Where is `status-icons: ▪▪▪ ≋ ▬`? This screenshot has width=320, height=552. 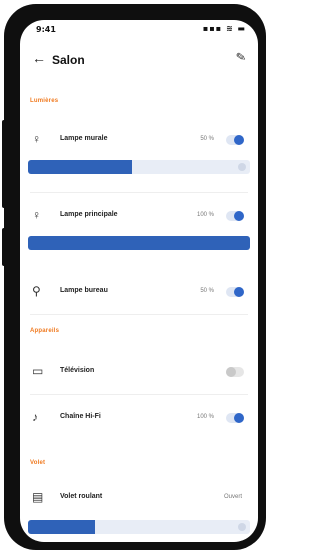
status-icons: ▪▪▪ ≋ ▬ is located at coordinates (224, 28).